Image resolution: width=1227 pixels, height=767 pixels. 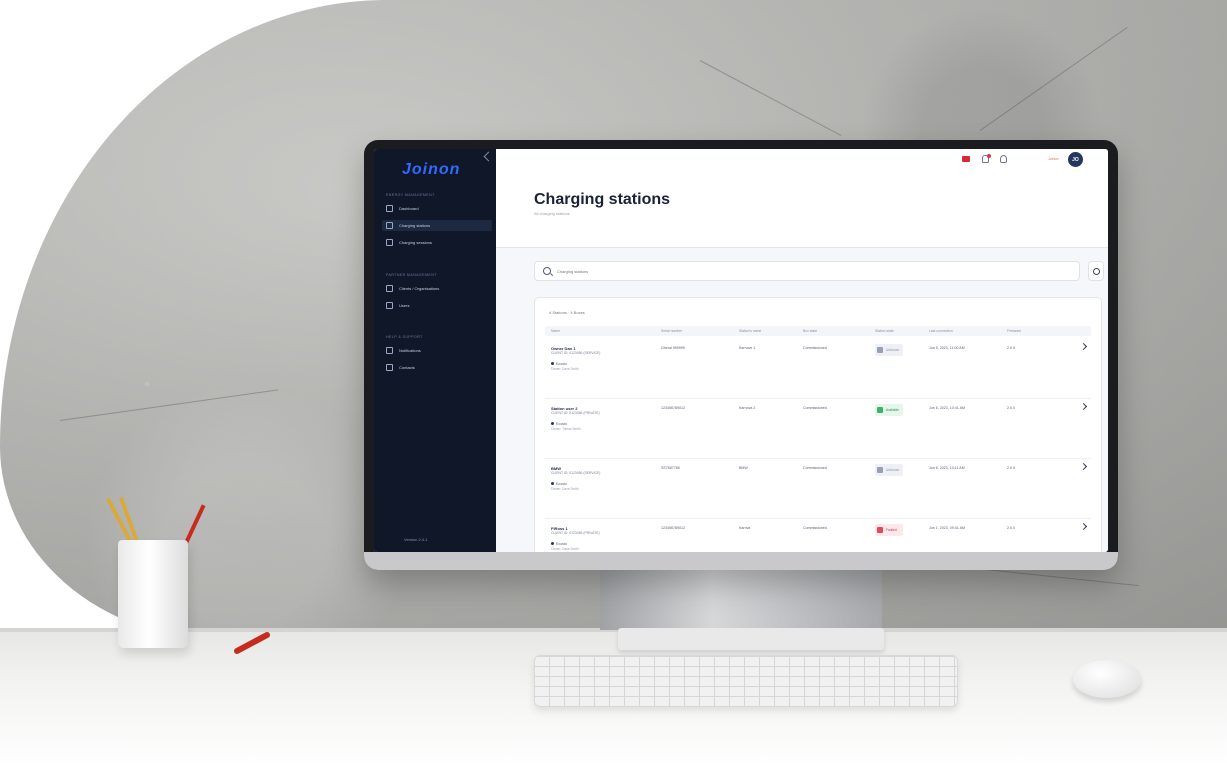 I want to click on client-id: CLIENT ID: 0123456 (SERVICE), so click(x=576, y=473).